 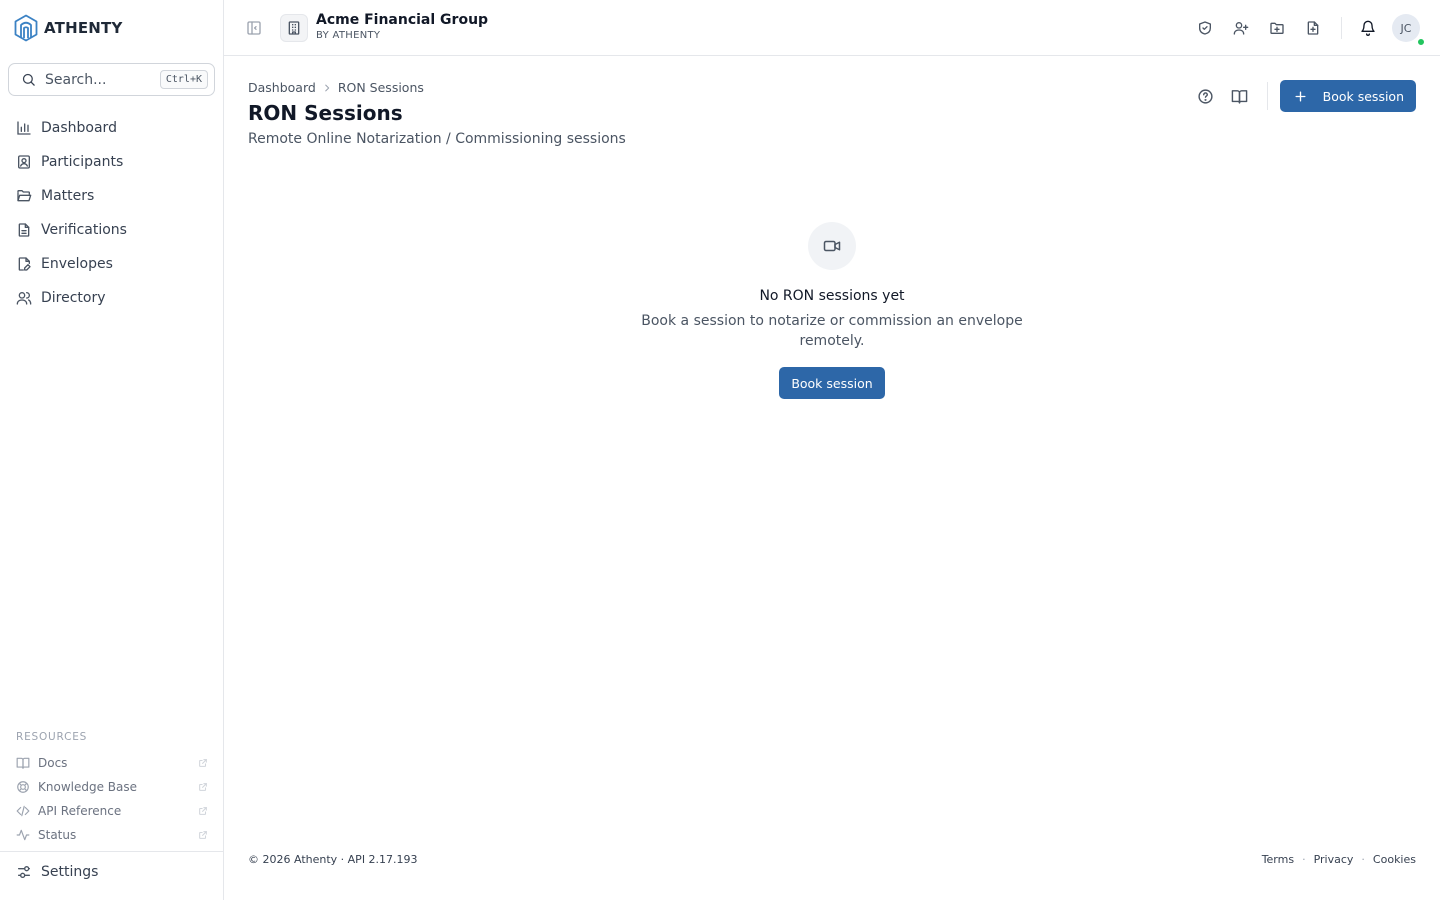 I want to click on org-subtitle: BY ATHENTY, so click(x=348, y=35).